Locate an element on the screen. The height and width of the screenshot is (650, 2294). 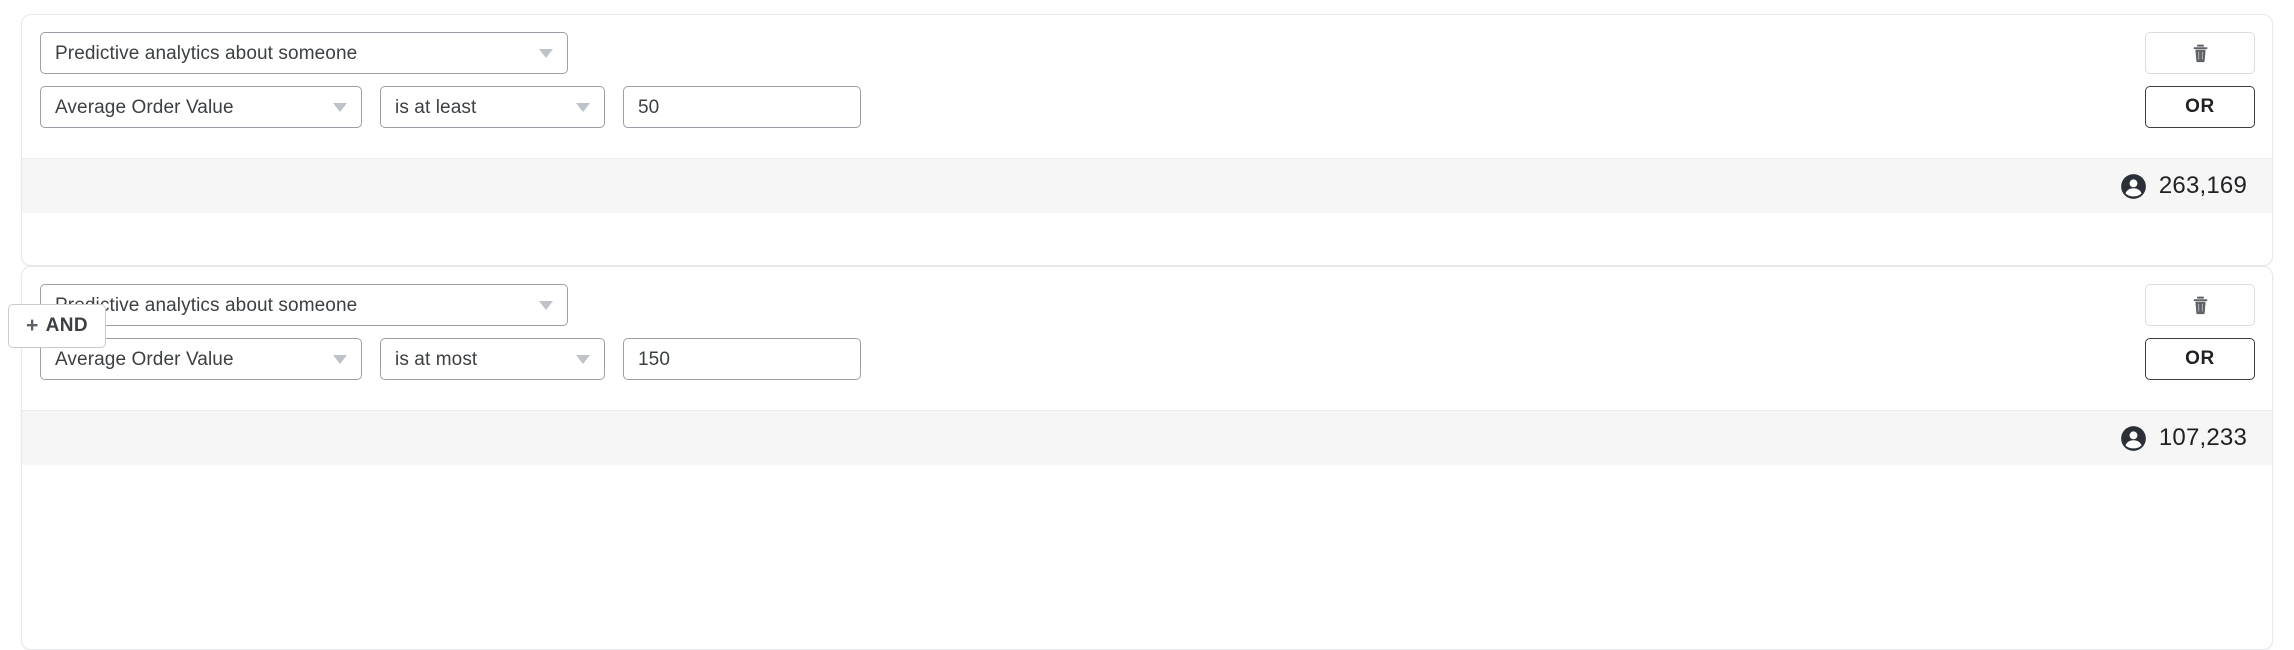
audience-count-1-value: 263,169 is located at coordinates (2202, 185).